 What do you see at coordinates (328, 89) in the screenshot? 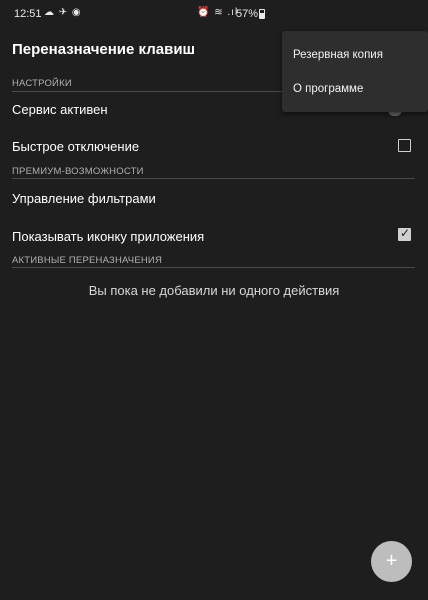
I see `menu-item-about: О программе` at bounding box center [328, 89].